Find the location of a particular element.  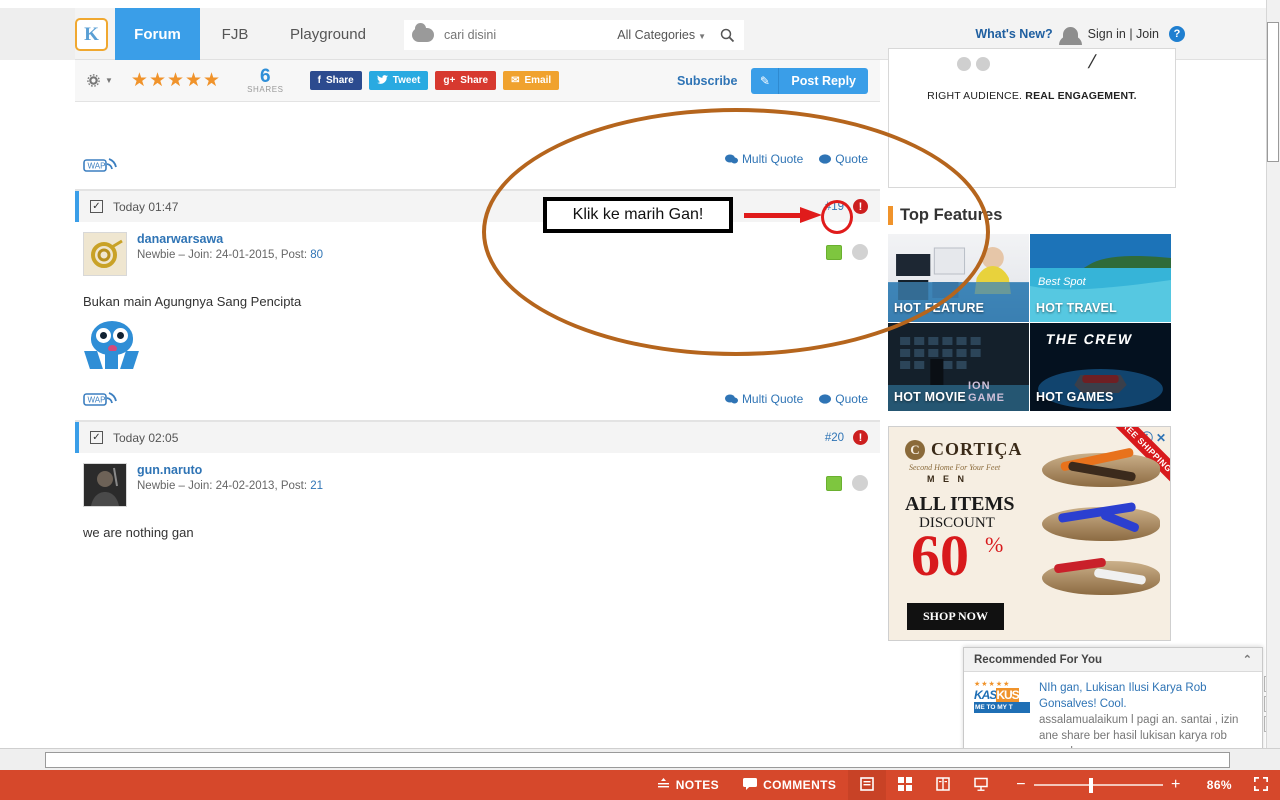

tile-hot-movie-overlay: ION GAME is located at coordinates (986, 392).